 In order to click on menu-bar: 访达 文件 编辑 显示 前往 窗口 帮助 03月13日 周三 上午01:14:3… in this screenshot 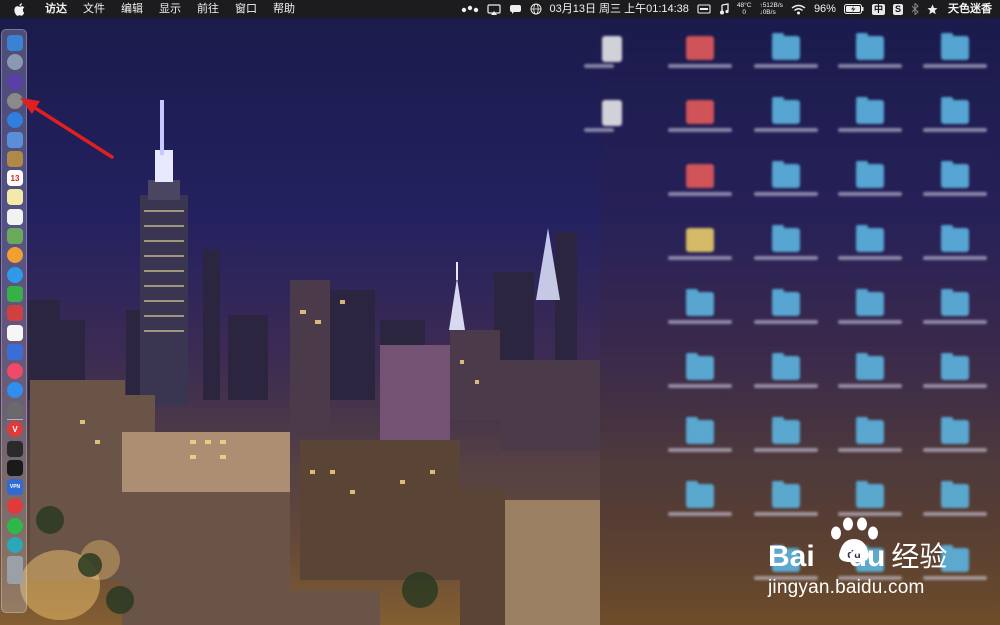, I will do `click(500, 9)`.